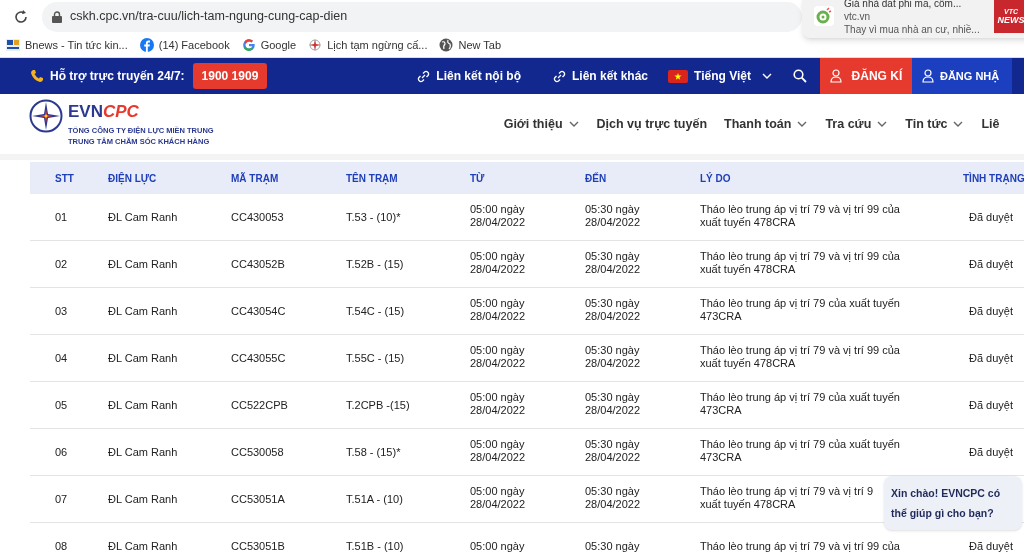 This screenshot has height=553, width=1024. What do you see at coordinates (61, 404) in the screenshot?
I see `table-cell: 05` at bounding box center [61, 404].